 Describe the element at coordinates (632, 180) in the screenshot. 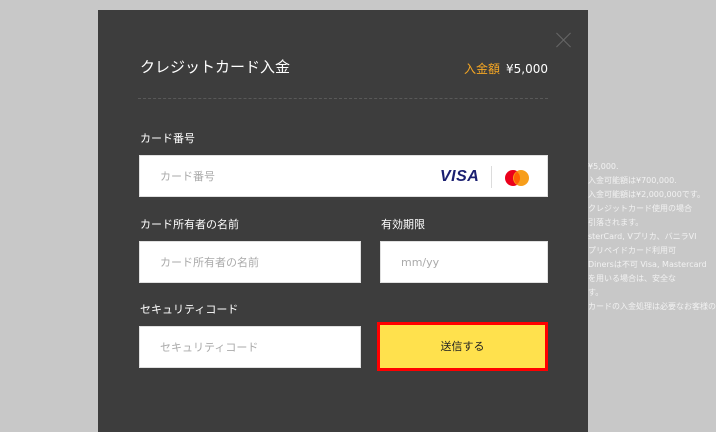

I see `background-text-line: 入金可能額は¥700,000.` at that location.